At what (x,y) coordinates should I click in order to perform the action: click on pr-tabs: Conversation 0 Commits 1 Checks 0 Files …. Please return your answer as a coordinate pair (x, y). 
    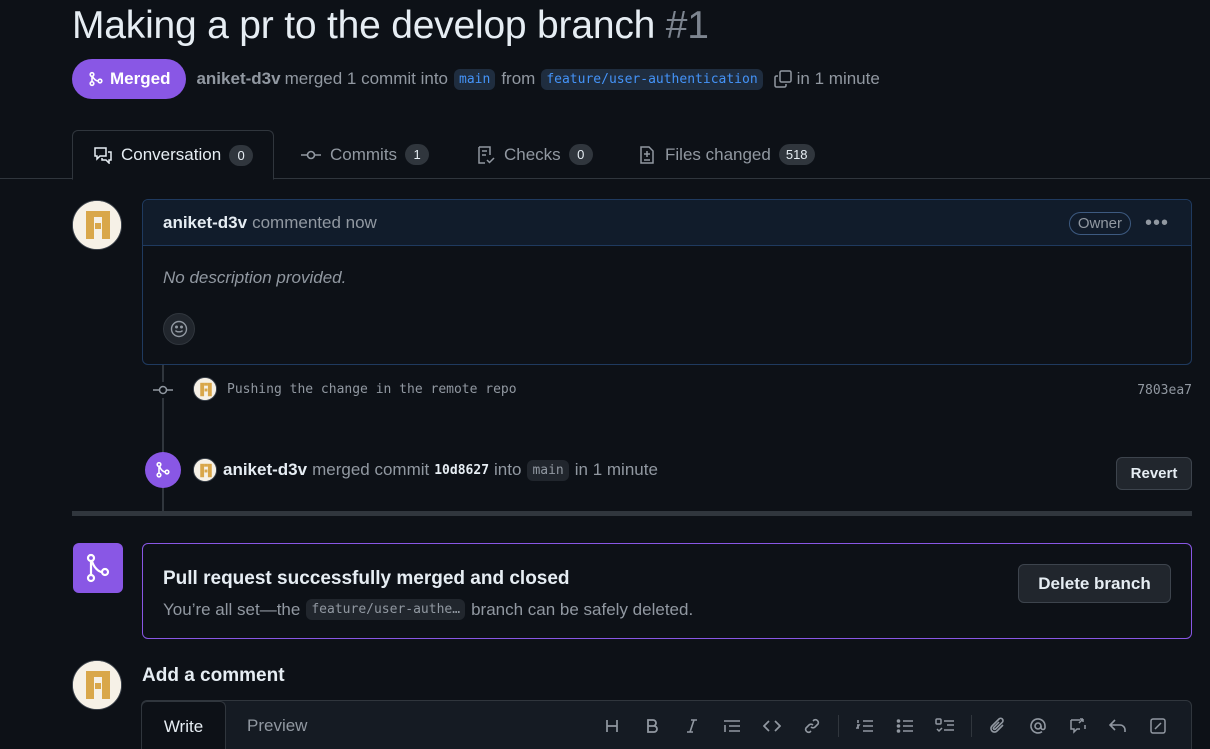
    Looking at the image, I should click on (605, 155).